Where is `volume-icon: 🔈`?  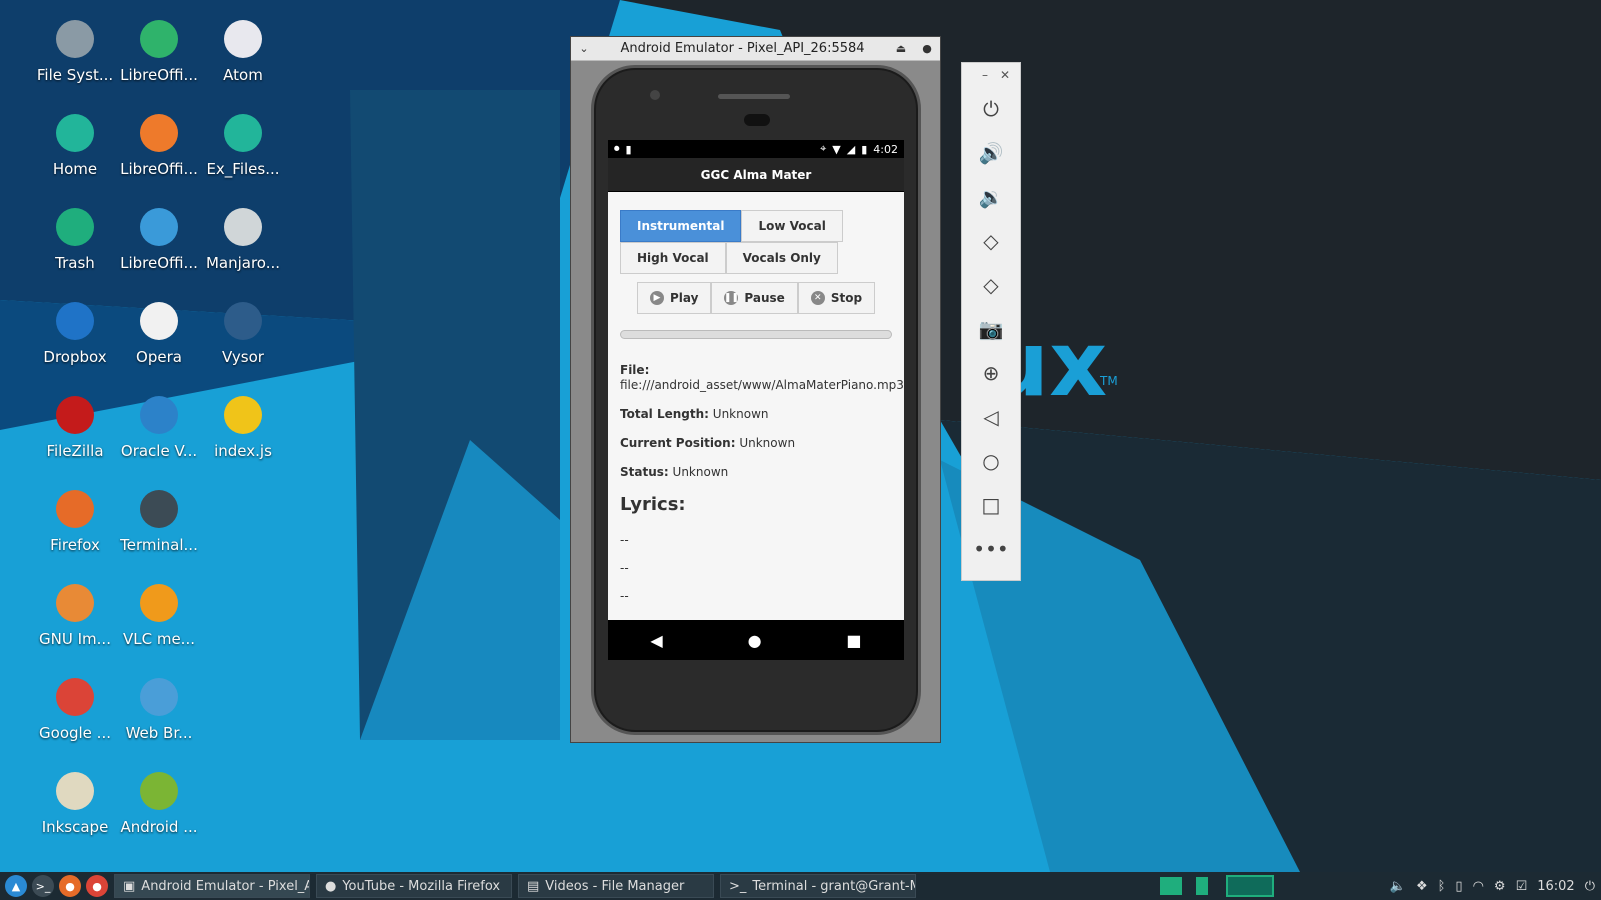 volume-icon: 🔈 is located at coordinates (1398, 886).